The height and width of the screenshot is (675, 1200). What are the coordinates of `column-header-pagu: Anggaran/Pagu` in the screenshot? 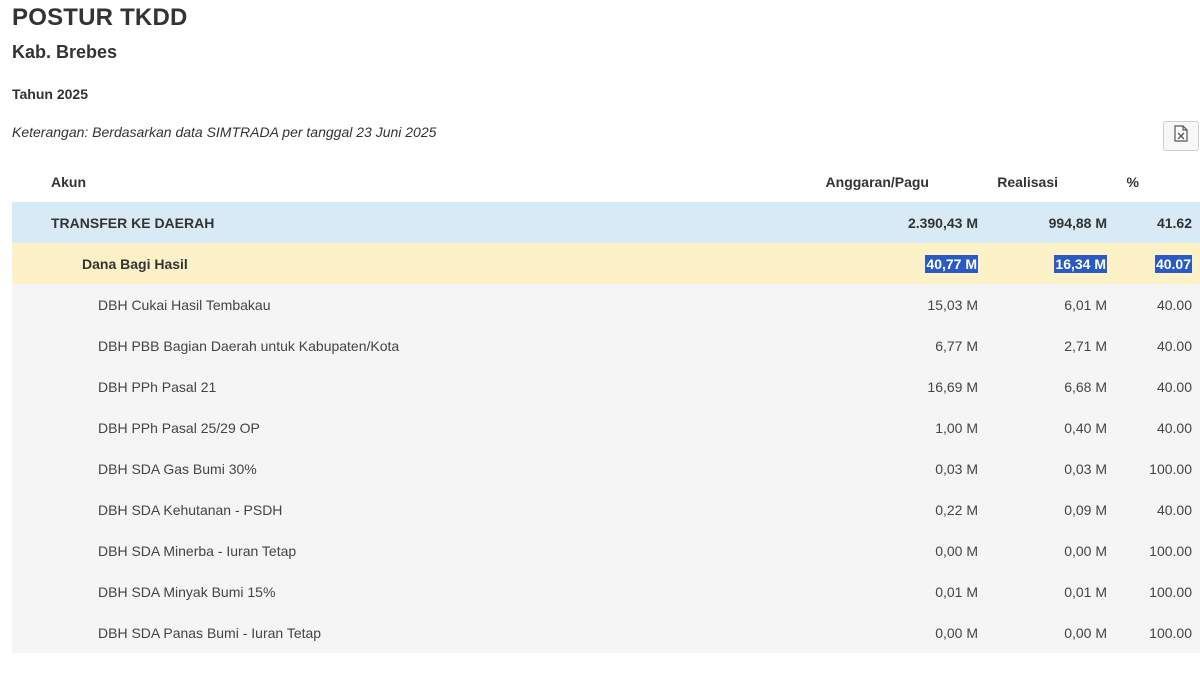 It's located at (877, 182).